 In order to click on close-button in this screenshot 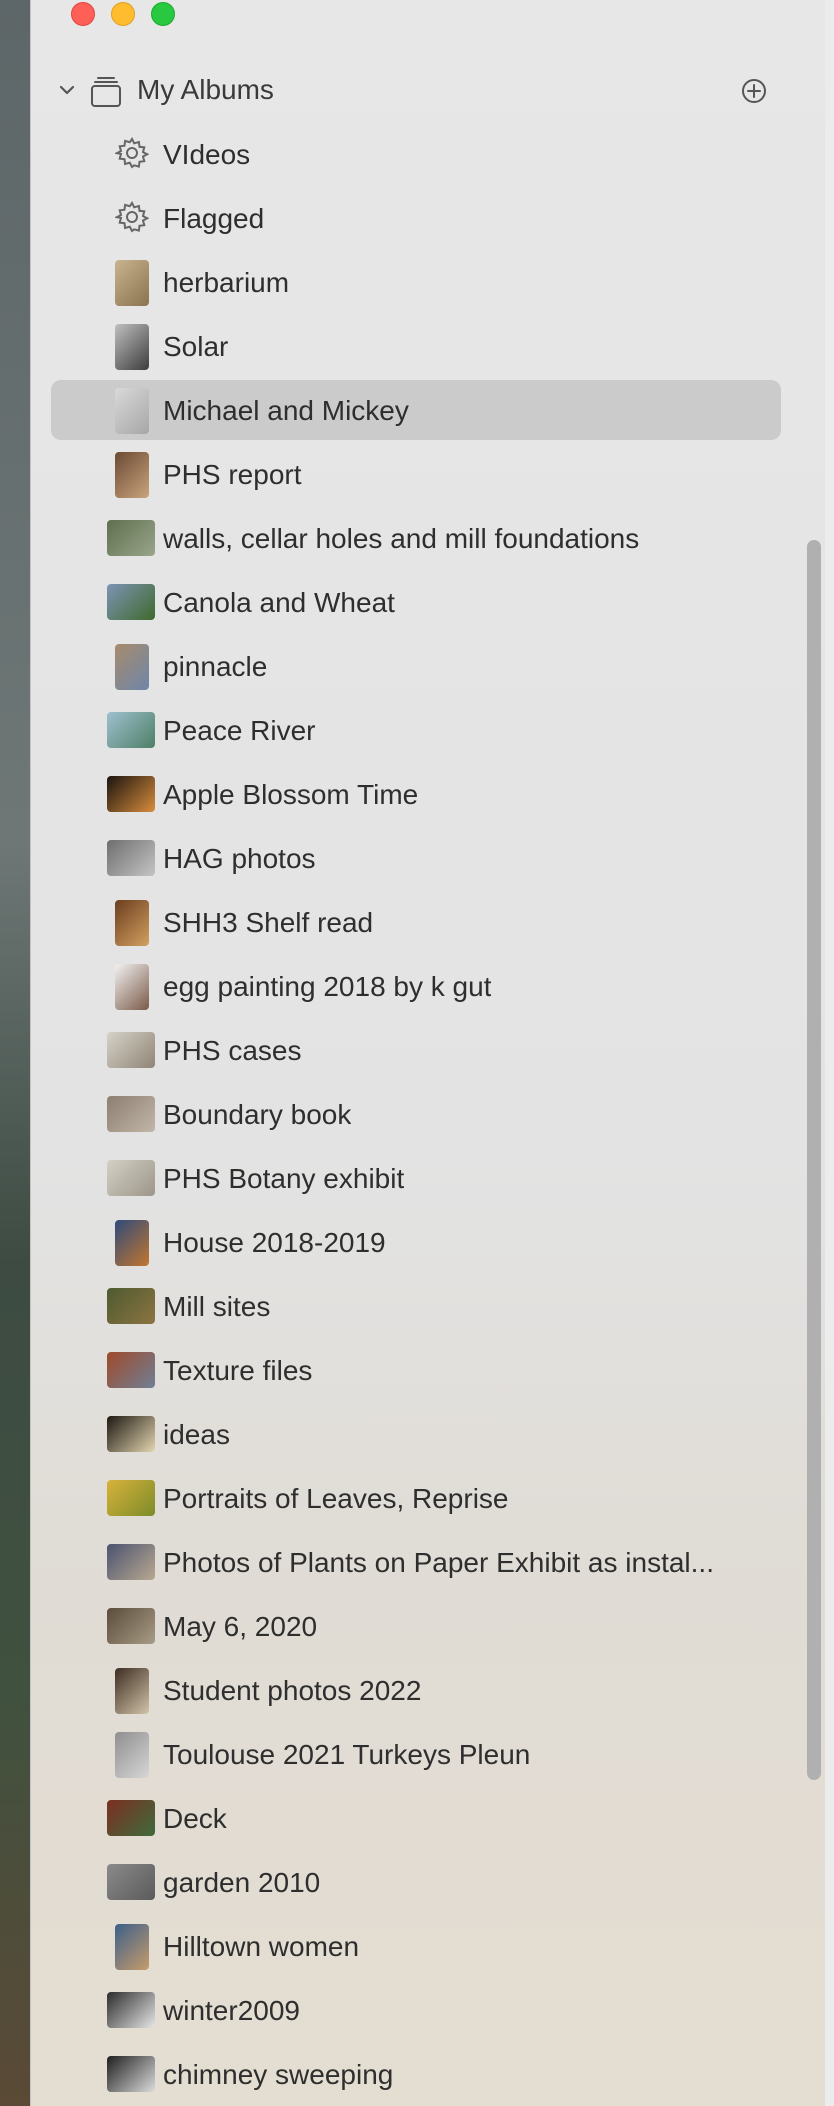, I will do `click(83, 14)`.